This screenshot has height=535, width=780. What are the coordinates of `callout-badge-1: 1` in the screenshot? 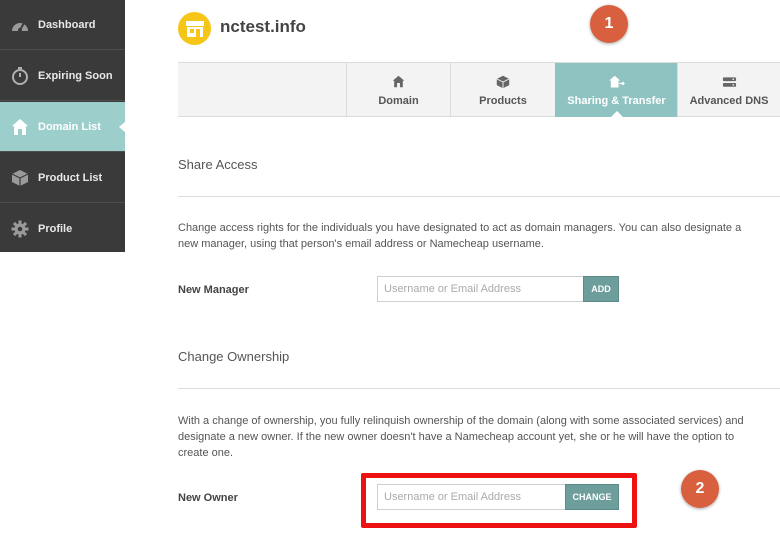 It's located at (609, 24).